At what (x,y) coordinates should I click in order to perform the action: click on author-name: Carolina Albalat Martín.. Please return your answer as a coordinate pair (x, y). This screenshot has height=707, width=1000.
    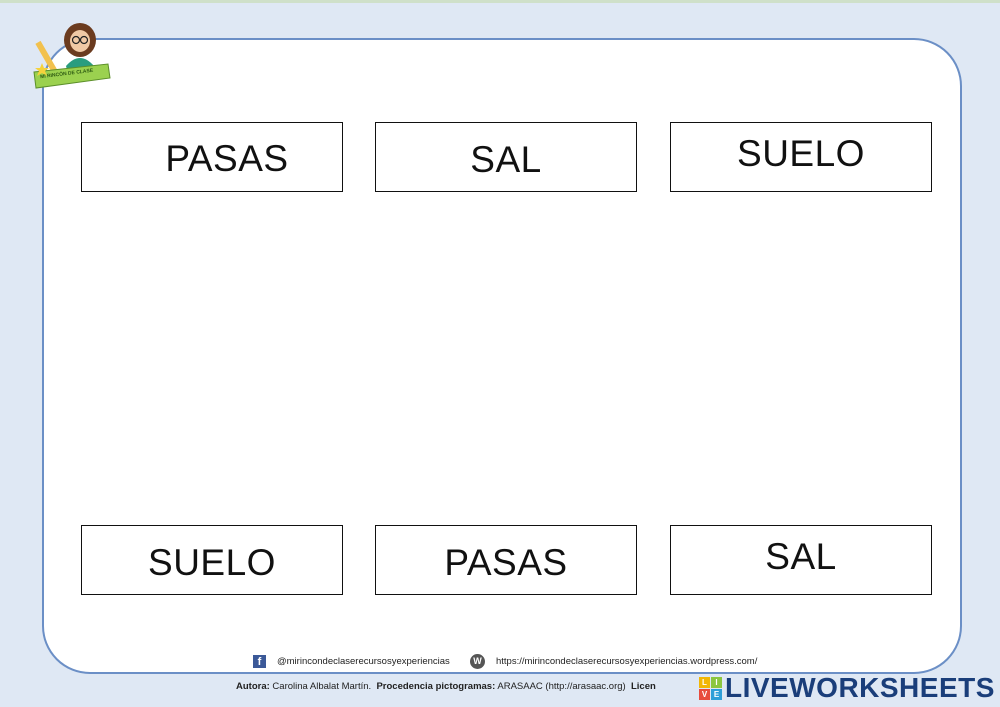
    Looking at the image, I should click on (322, 686).